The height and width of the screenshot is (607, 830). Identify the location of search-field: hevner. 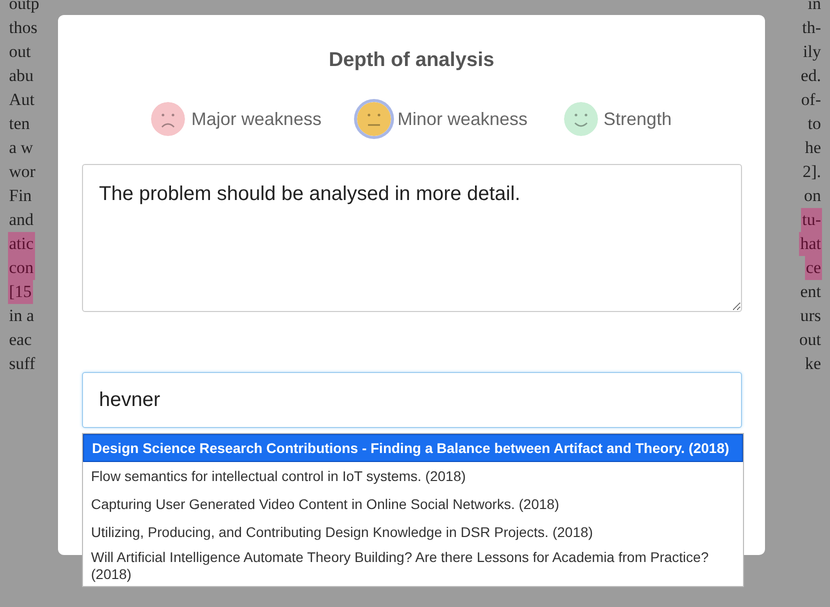
(412, 400).